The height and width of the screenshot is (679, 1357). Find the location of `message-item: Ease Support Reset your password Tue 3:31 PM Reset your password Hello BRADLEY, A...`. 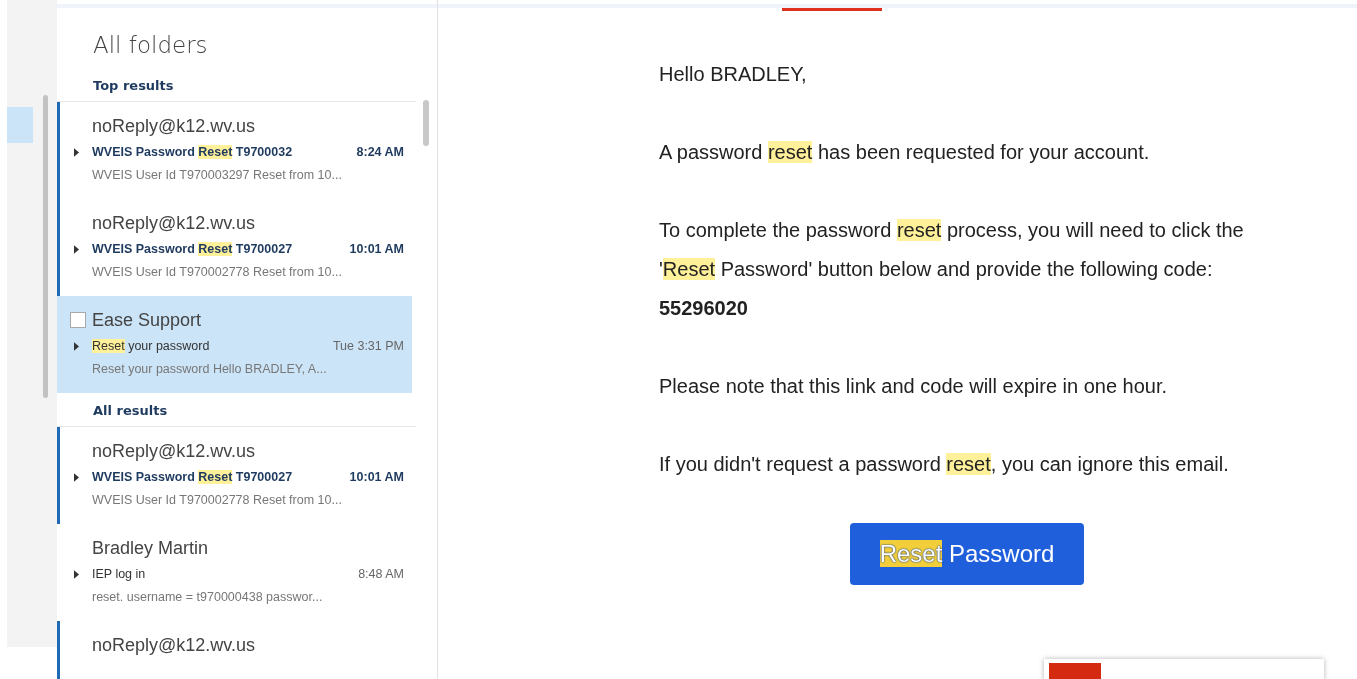

message-item: Ease Support Reset your password Tue 3:31 PM Reset your password Hello BRADLEY, A... is located at coordinates (234, 344).